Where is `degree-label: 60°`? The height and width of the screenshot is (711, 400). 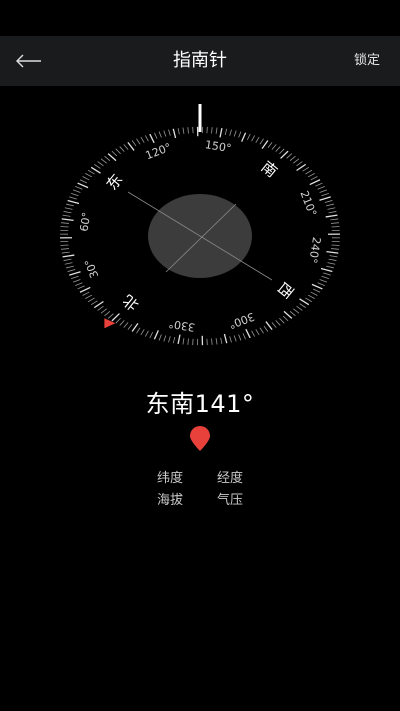 degree-label: 60° is located at coordinates (85, 221).